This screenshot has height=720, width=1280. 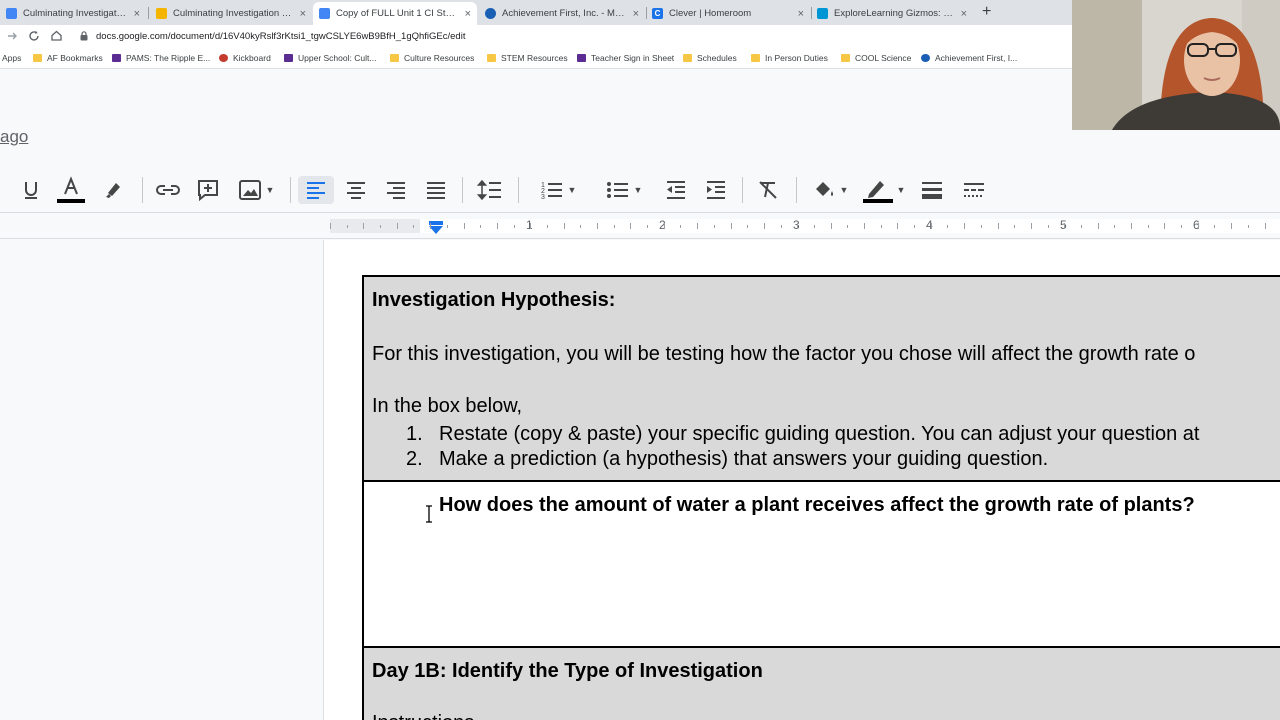 I want to click on bookmark-in-person-duties: In Person Duties, so click(x=789, y=58).